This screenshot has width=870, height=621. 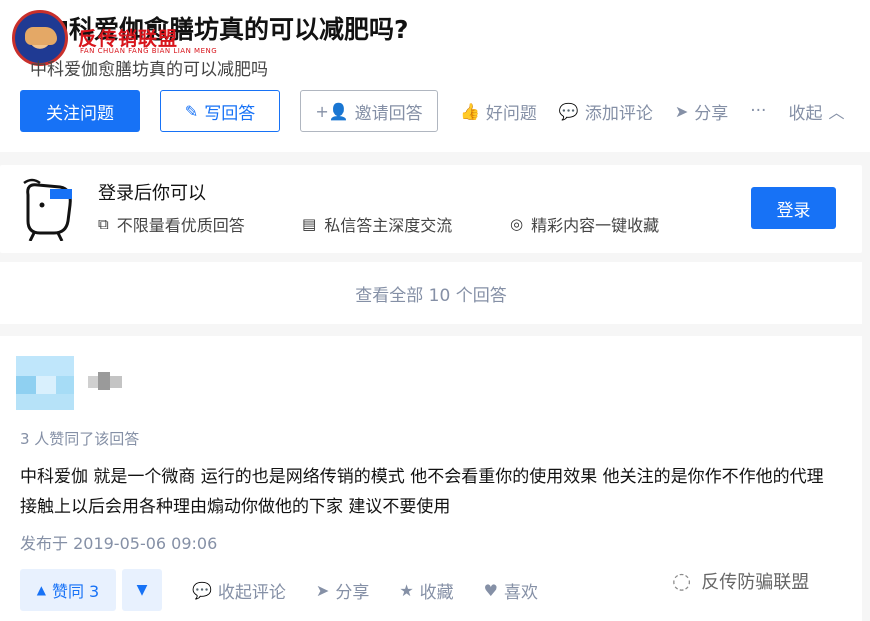 I want to click on collapse-comments-label: 收起评论, so click(x=251, y=592).